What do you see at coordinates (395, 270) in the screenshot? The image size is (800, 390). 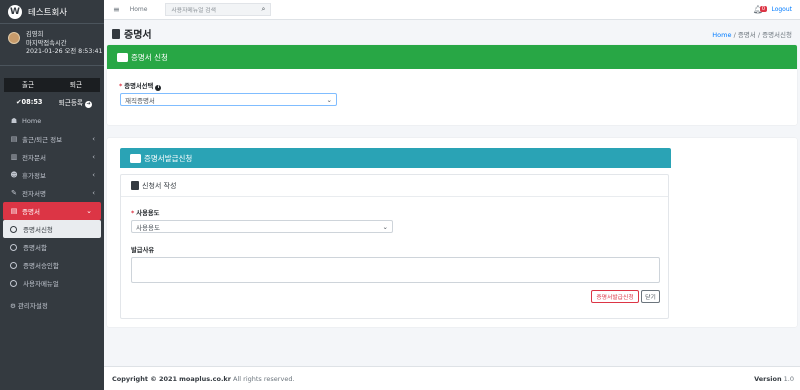 I see `reason-textarea` at bounding box center [395, 270].